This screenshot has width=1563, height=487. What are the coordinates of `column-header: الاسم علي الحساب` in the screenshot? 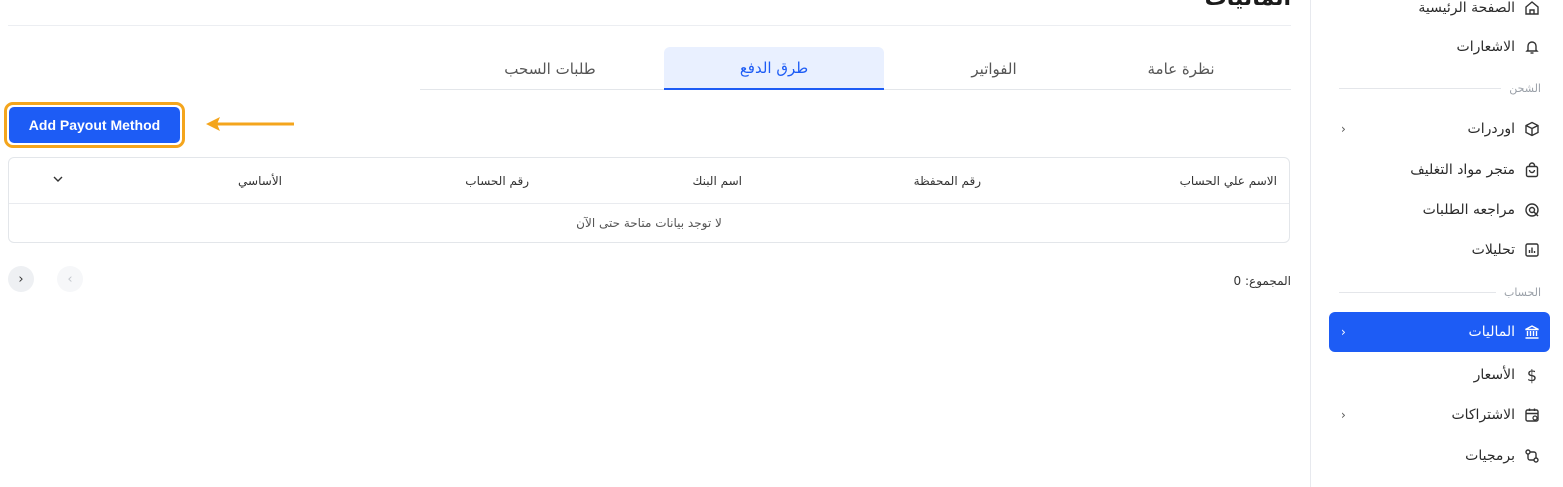 It's located at (1228, 181).